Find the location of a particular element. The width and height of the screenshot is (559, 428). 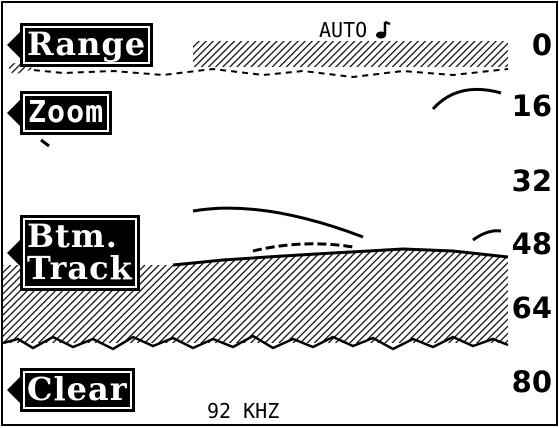

zoom-softkey: Zoom is located at coordinates (60, 113).